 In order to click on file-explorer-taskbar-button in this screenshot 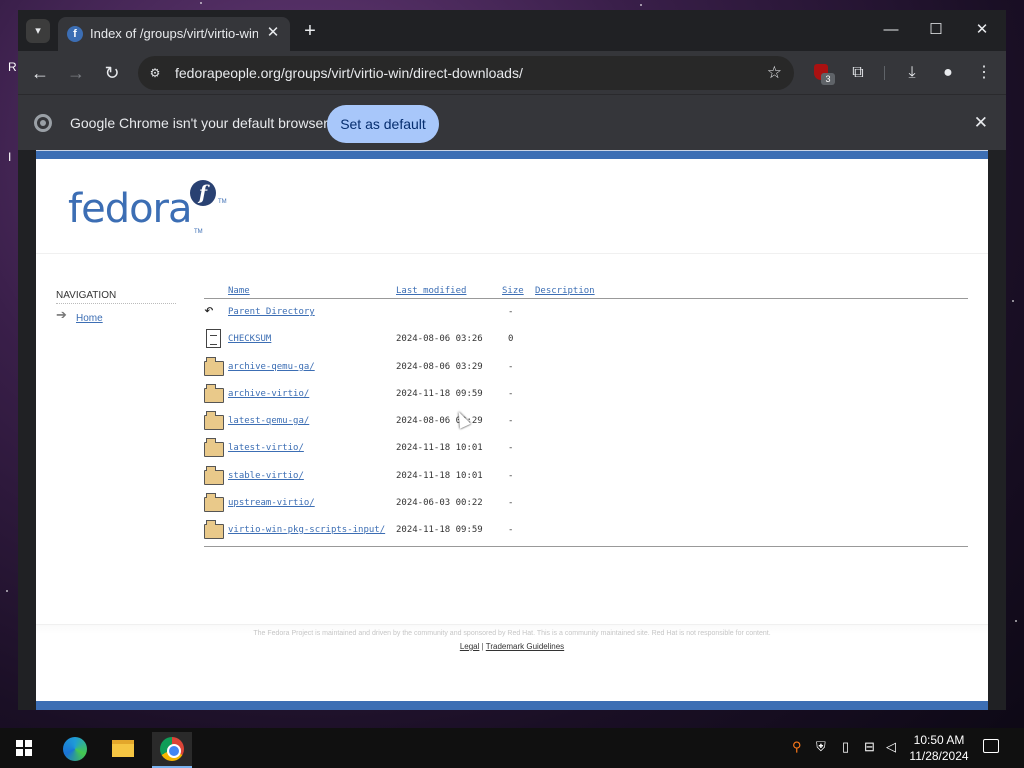, I will do `click(123, 750)`.